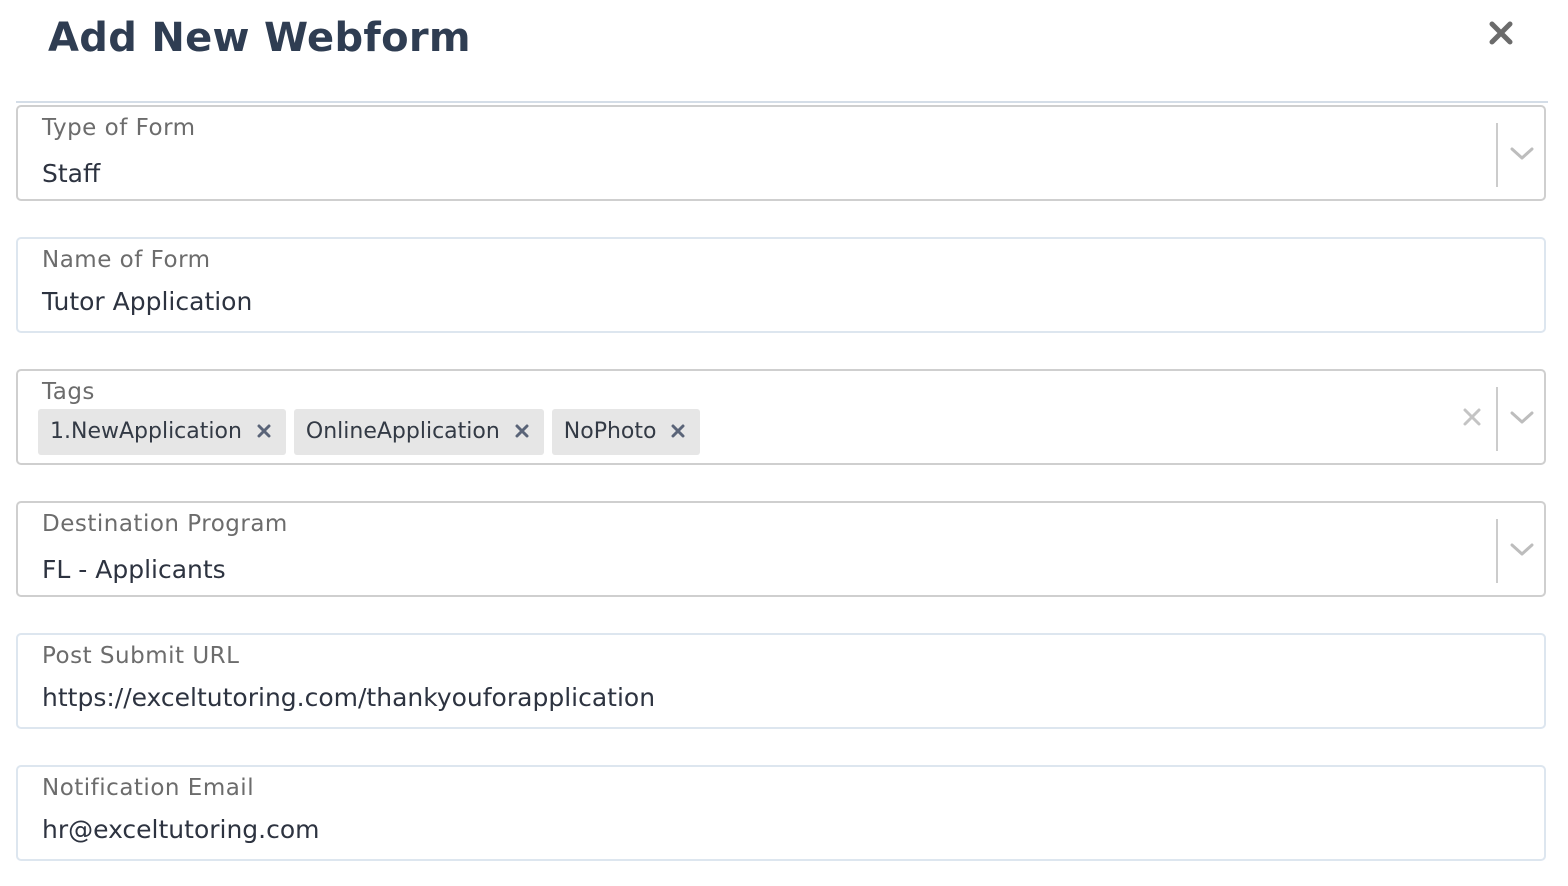 The image size is (1568, 886). What do you see at coordinates (781, 153) in the screenshot?
I see `type-of-form-select: Type of Form Staff` at bounding box center [781, 153].